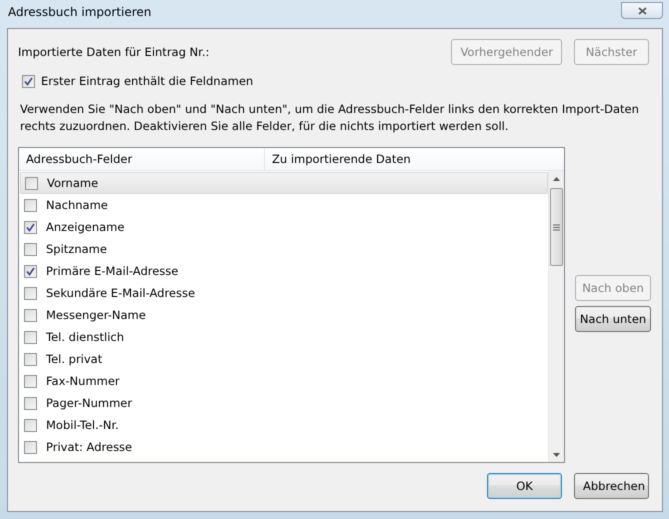 The image size is (669, 519). I want to click on list-row: Nachname, so click(284, 205).